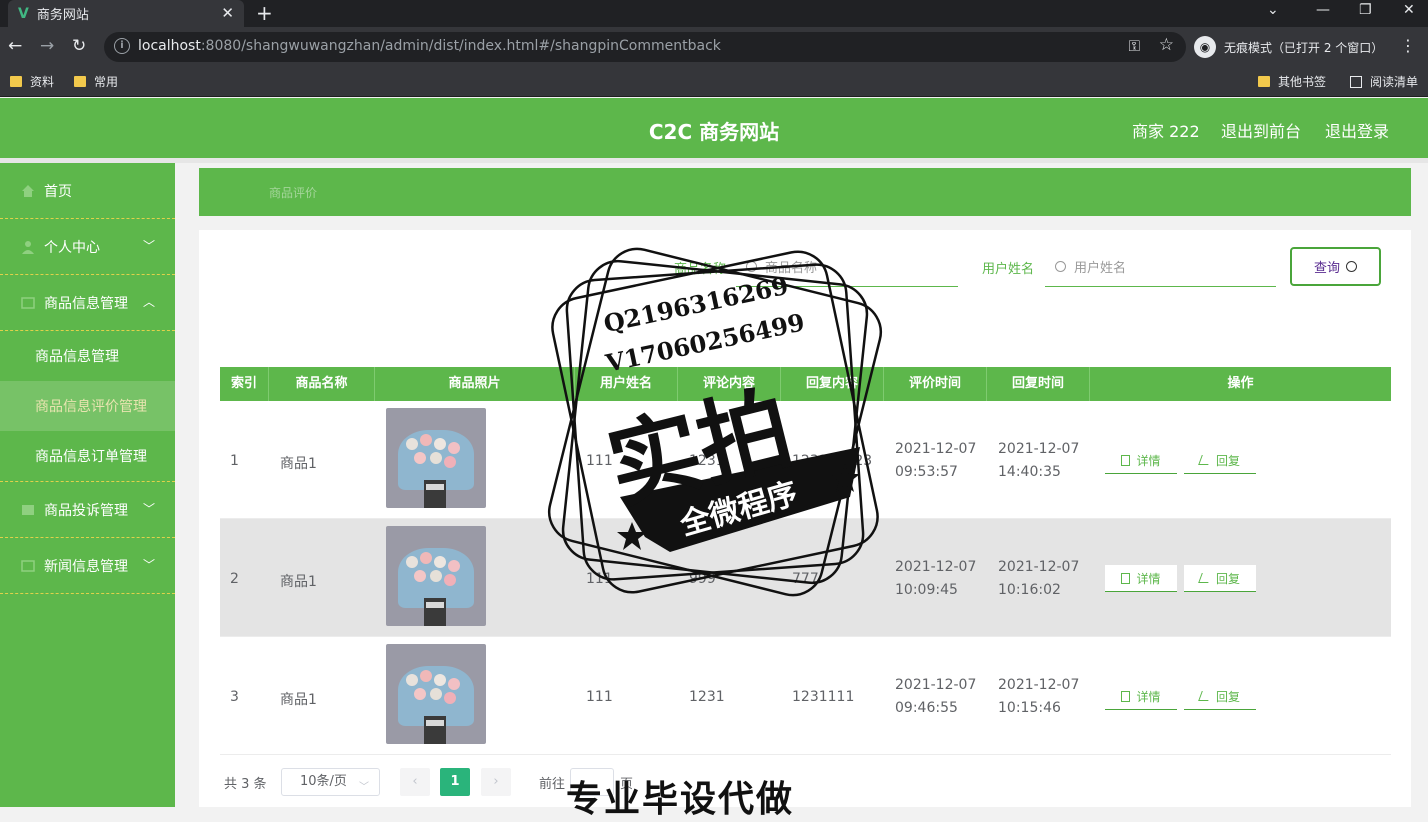 This screenshot has height=822, width=1428. Describe the element at coordinates (264, 13) in the screenshot. I see `new-tab-icon: +` at that location.